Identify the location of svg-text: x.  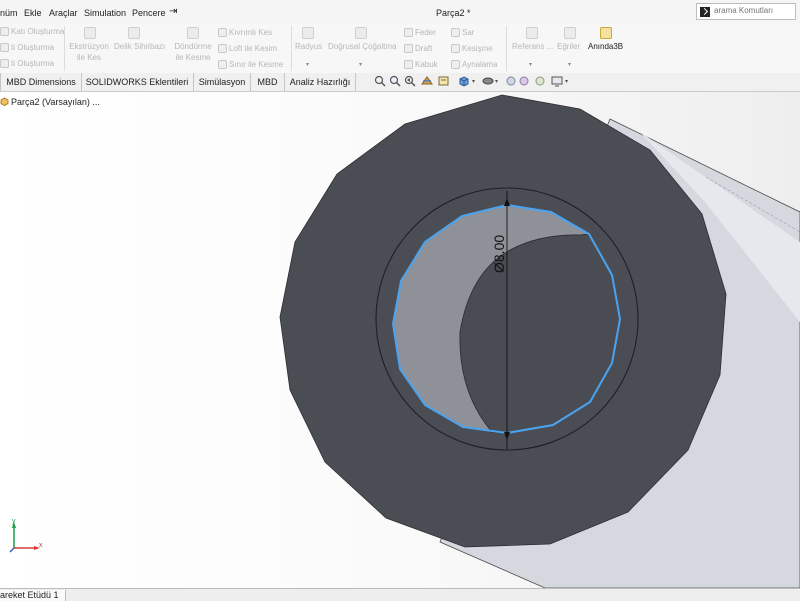
(41, 545).